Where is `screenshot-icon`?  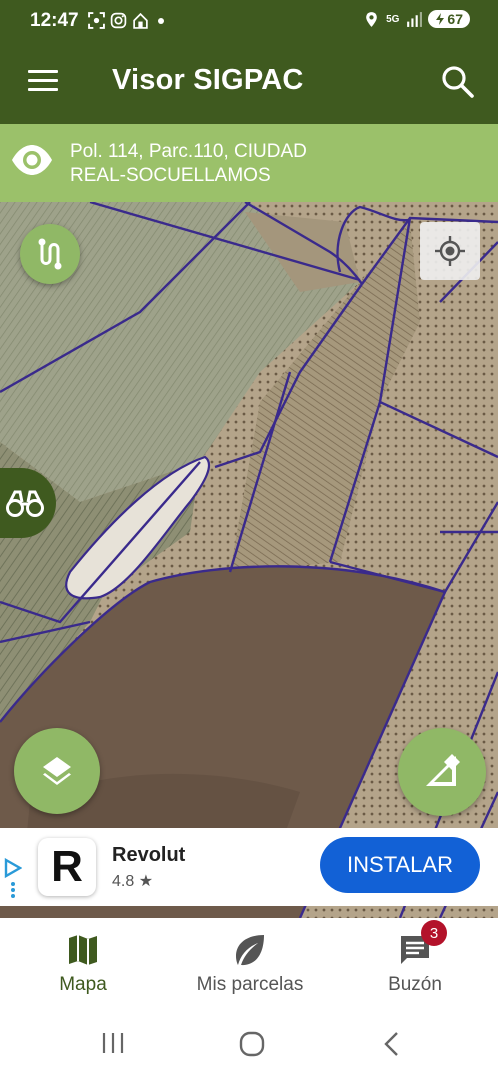 screenshot-icon is located at coordinates (96, 20).